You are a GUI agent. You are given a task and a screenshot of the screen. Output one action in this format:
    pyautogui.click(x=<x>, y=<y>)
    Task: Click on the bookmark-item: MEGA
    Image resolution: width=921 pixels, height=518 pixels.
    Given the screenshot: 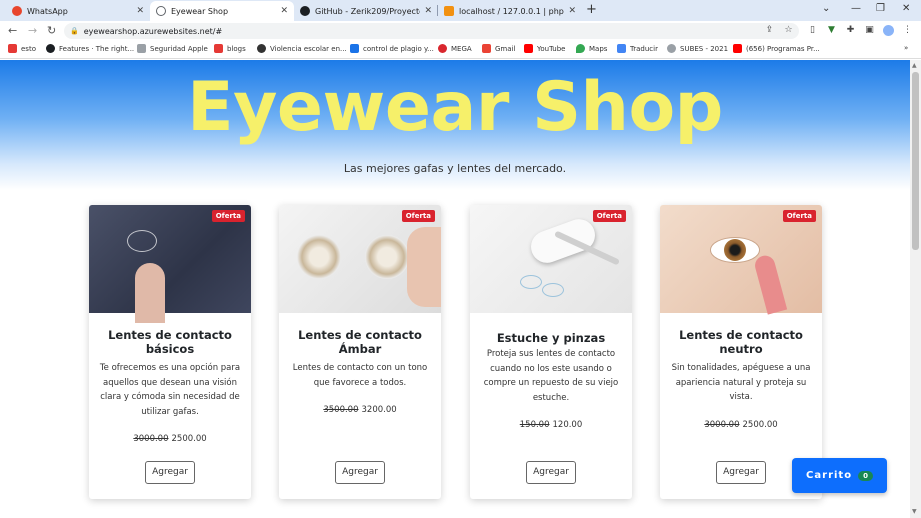 What is the action you would take?
    pyautogui.click(x=455, y=48)
    